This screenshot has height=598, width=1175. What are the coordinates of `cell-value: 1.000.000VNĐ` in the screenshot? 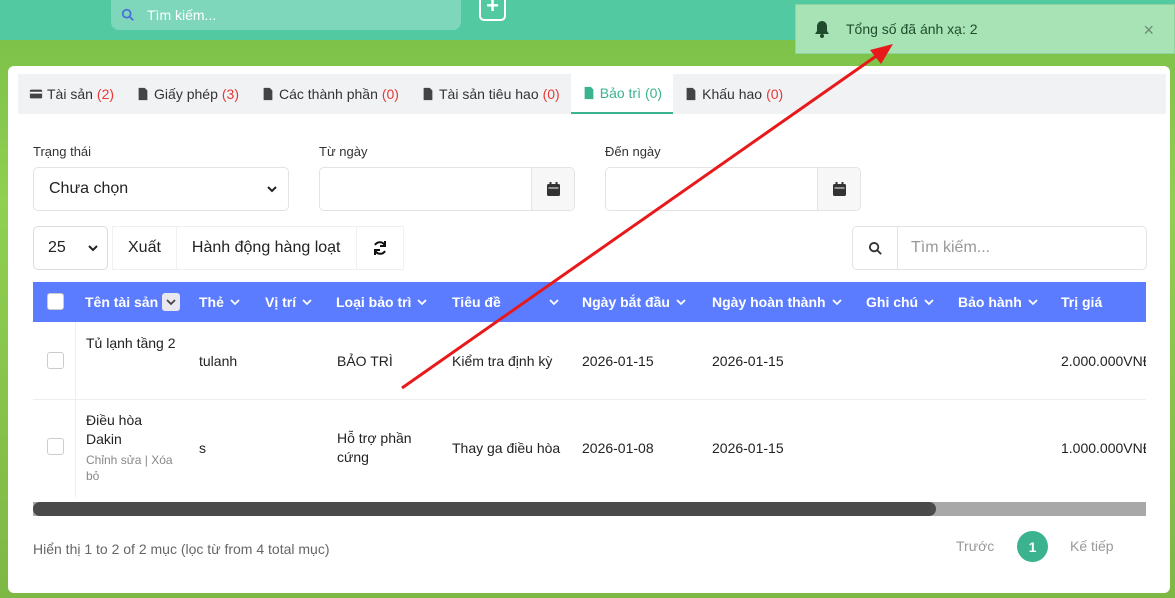 It's located at (1103, 448).